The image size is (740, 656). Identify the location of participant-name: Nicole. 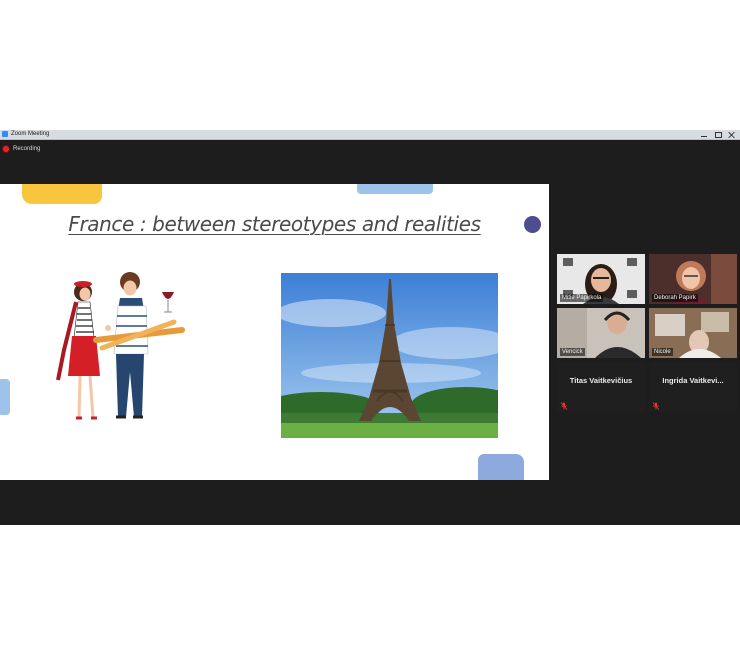
(662, 352).